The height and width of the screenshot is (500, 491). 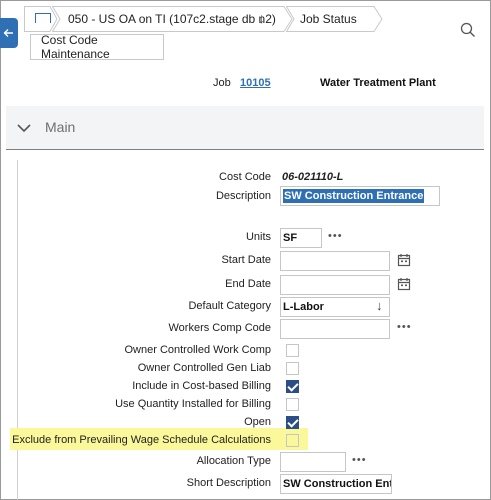 What do you see at coordinates (335, 236) in the screenshot?
I see `units-lookup-button: •••` at bounding box center [335, 236].